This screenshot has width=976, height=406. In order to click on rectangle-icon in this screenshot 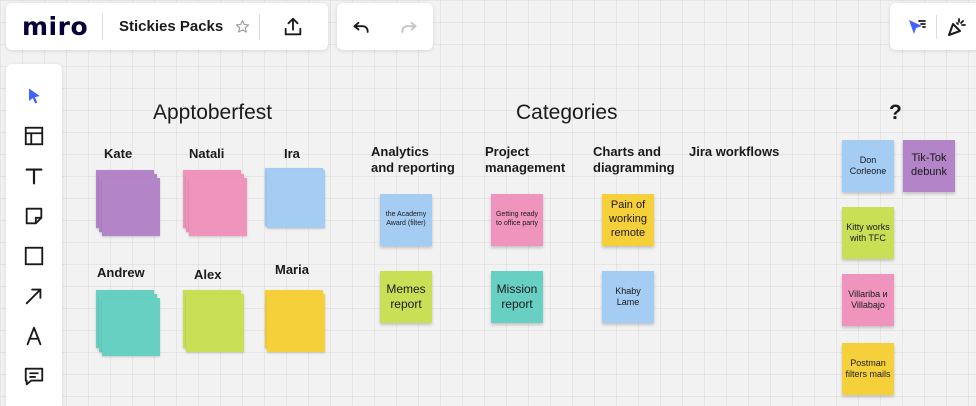, I will do `click(34, 256)`.